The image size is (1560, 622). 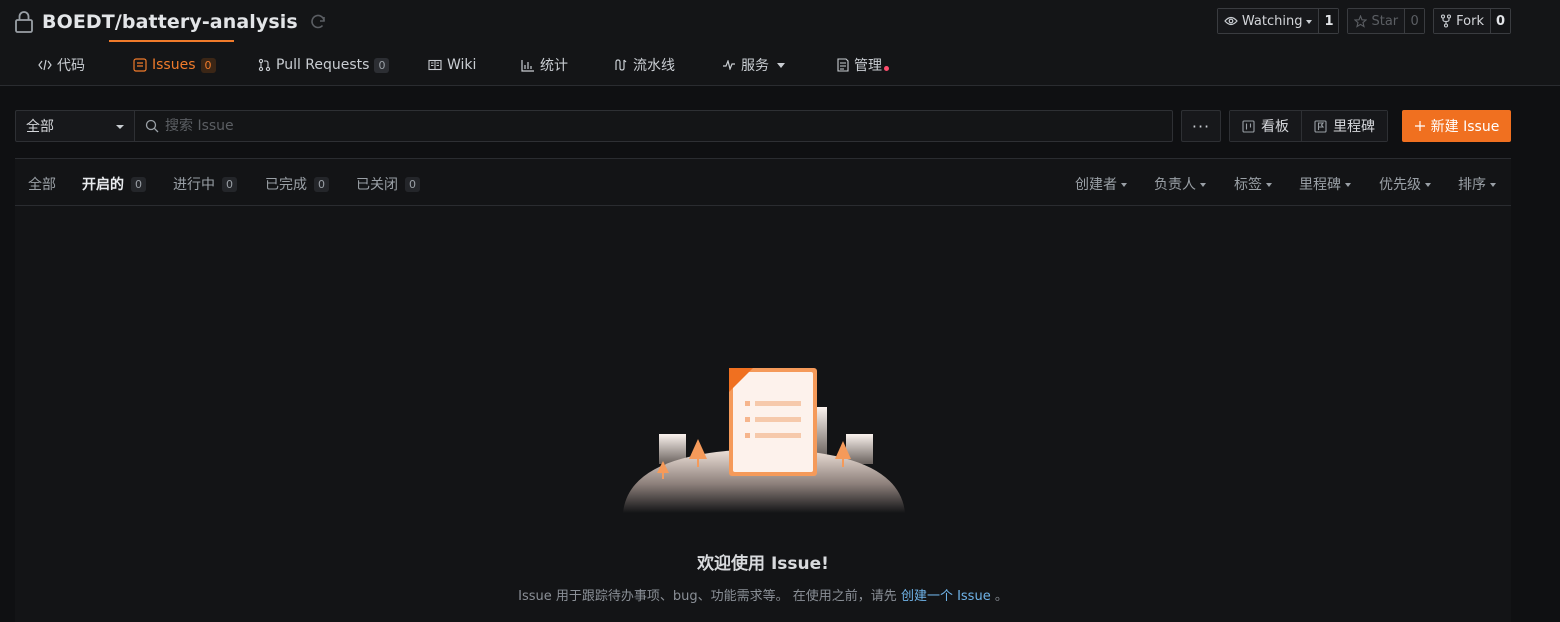 What do you see at coordinates (152, 126) in the screenshot?
I see `search-icon` at bounding box center [152, 126].